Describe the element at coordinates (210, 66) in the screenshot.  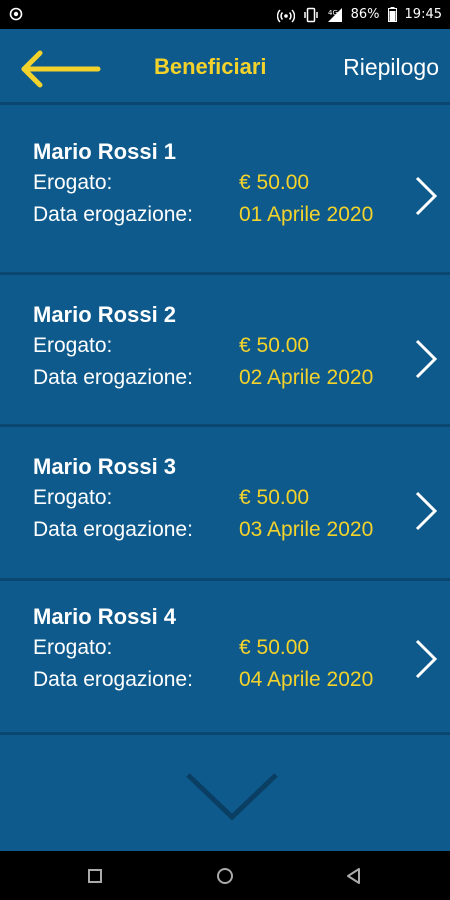
I see `page-title: Beneficiari` at that location.